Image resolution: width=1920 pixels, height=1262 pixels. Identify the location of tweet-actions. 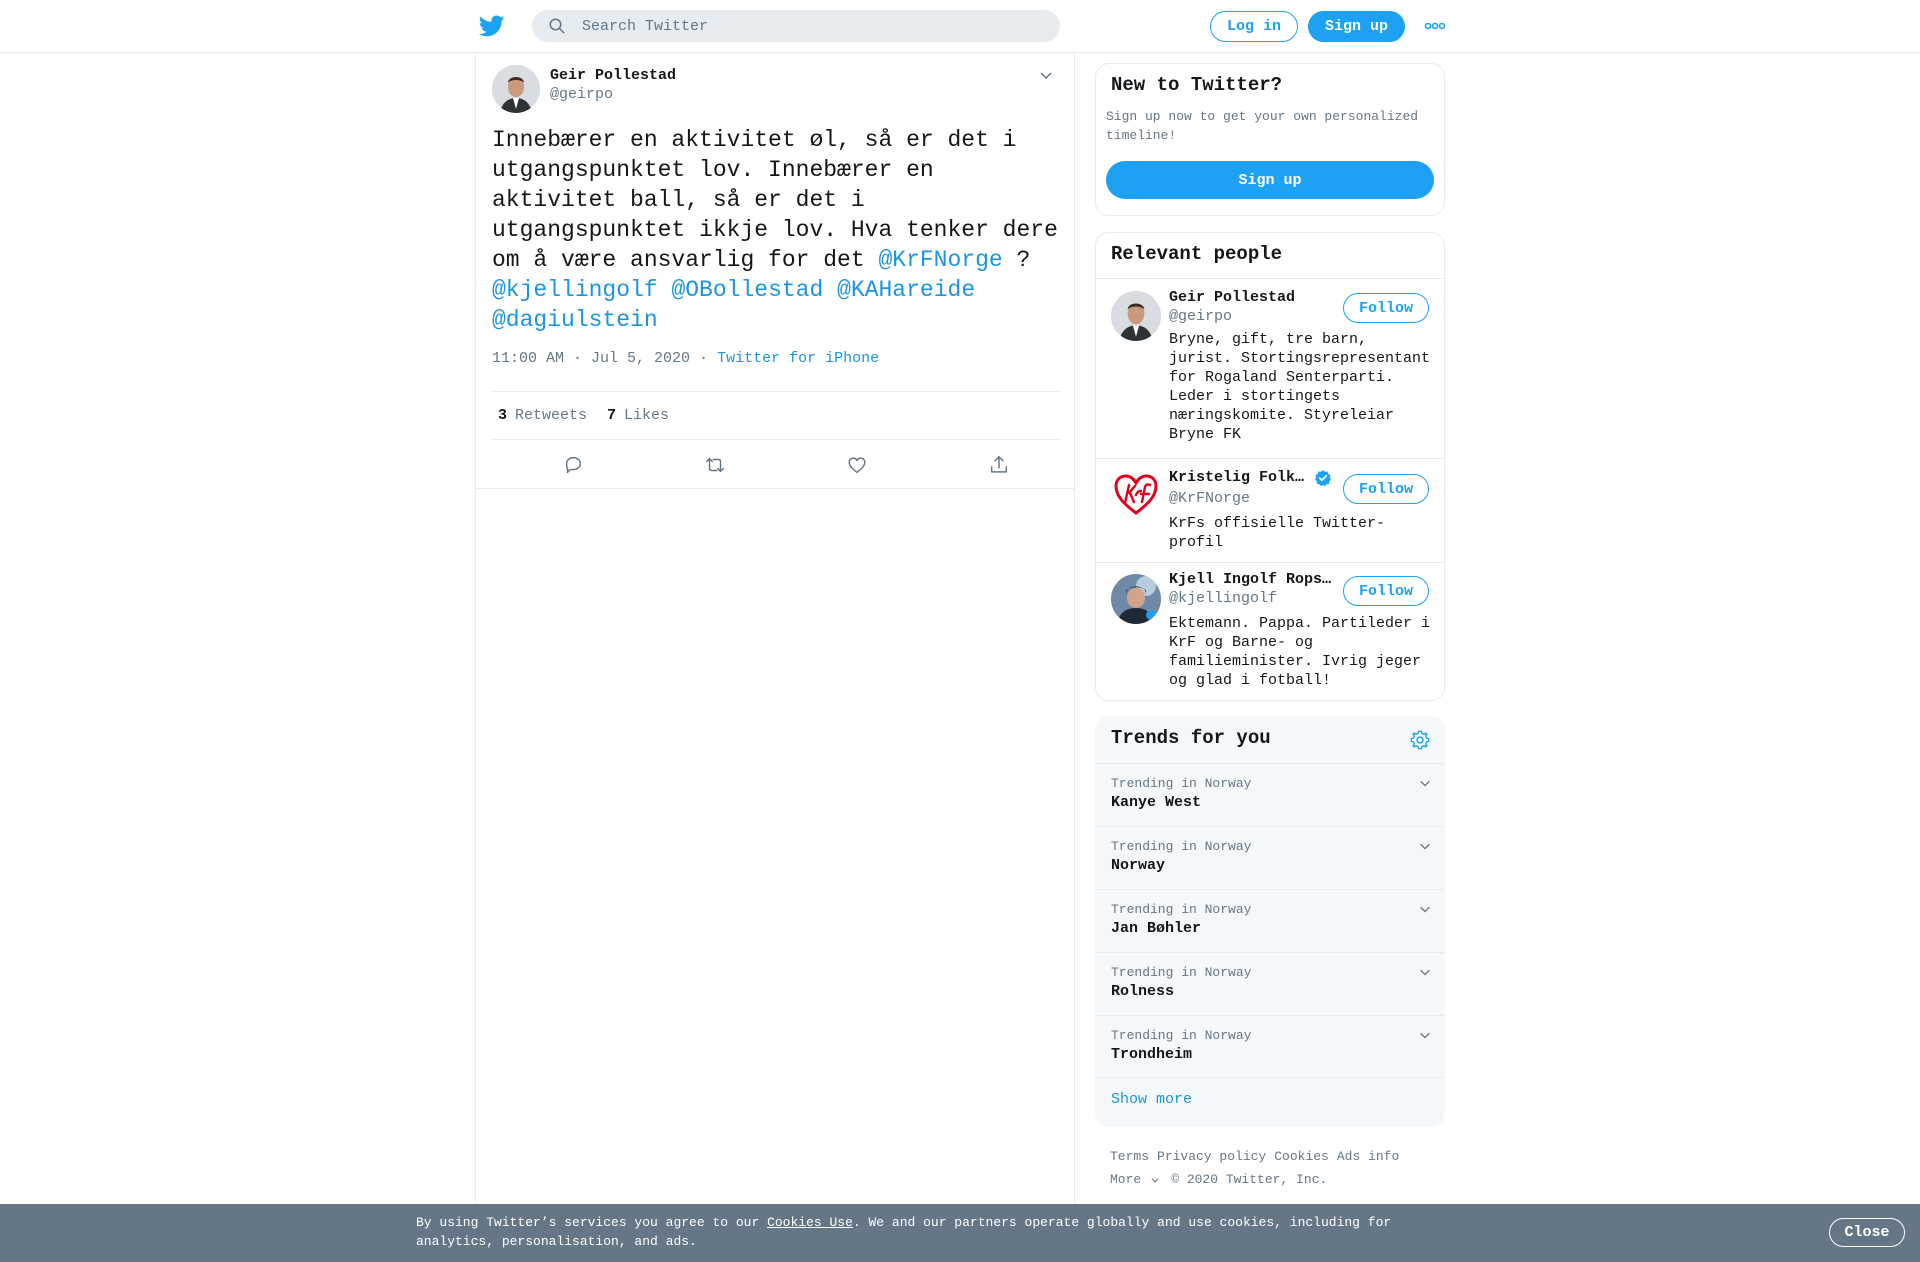
(775, 464).